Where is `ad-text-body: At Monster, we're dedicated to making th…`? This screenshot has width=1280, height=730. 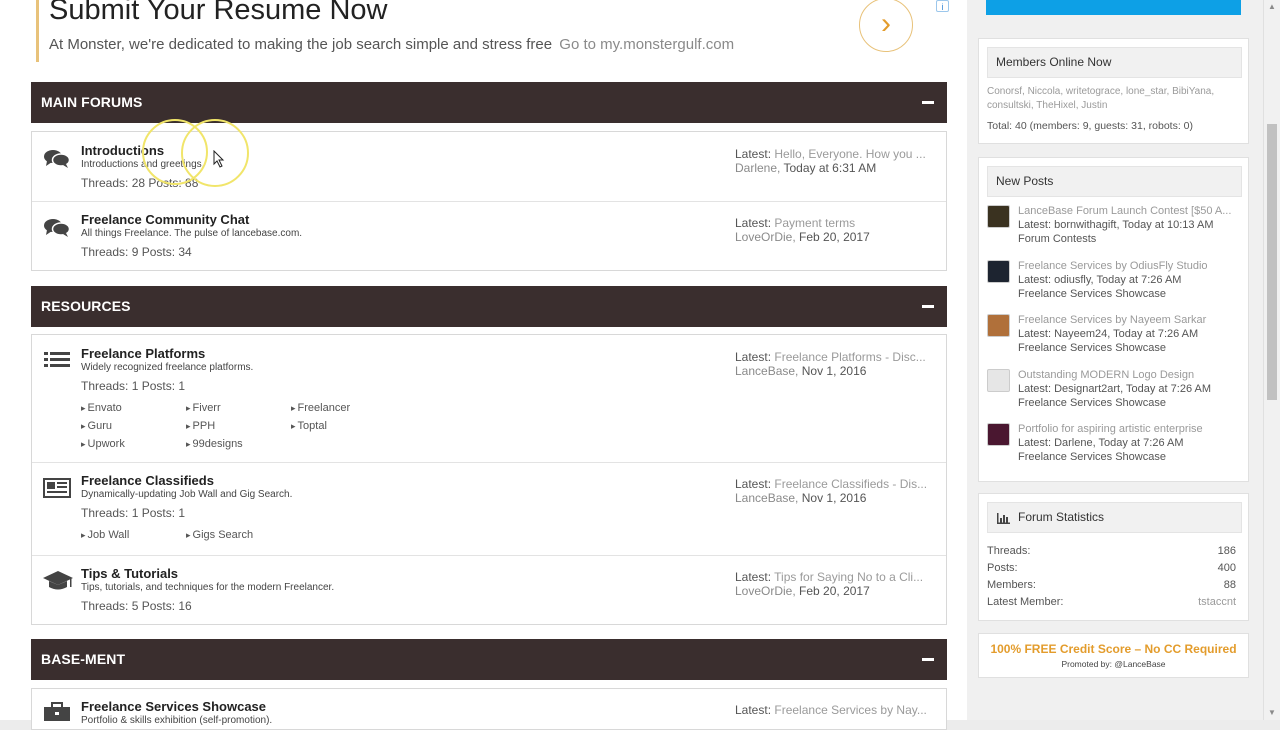 ad-text-body: At Monster, we're dedicated to making th… is located at coordinates (301, 44).